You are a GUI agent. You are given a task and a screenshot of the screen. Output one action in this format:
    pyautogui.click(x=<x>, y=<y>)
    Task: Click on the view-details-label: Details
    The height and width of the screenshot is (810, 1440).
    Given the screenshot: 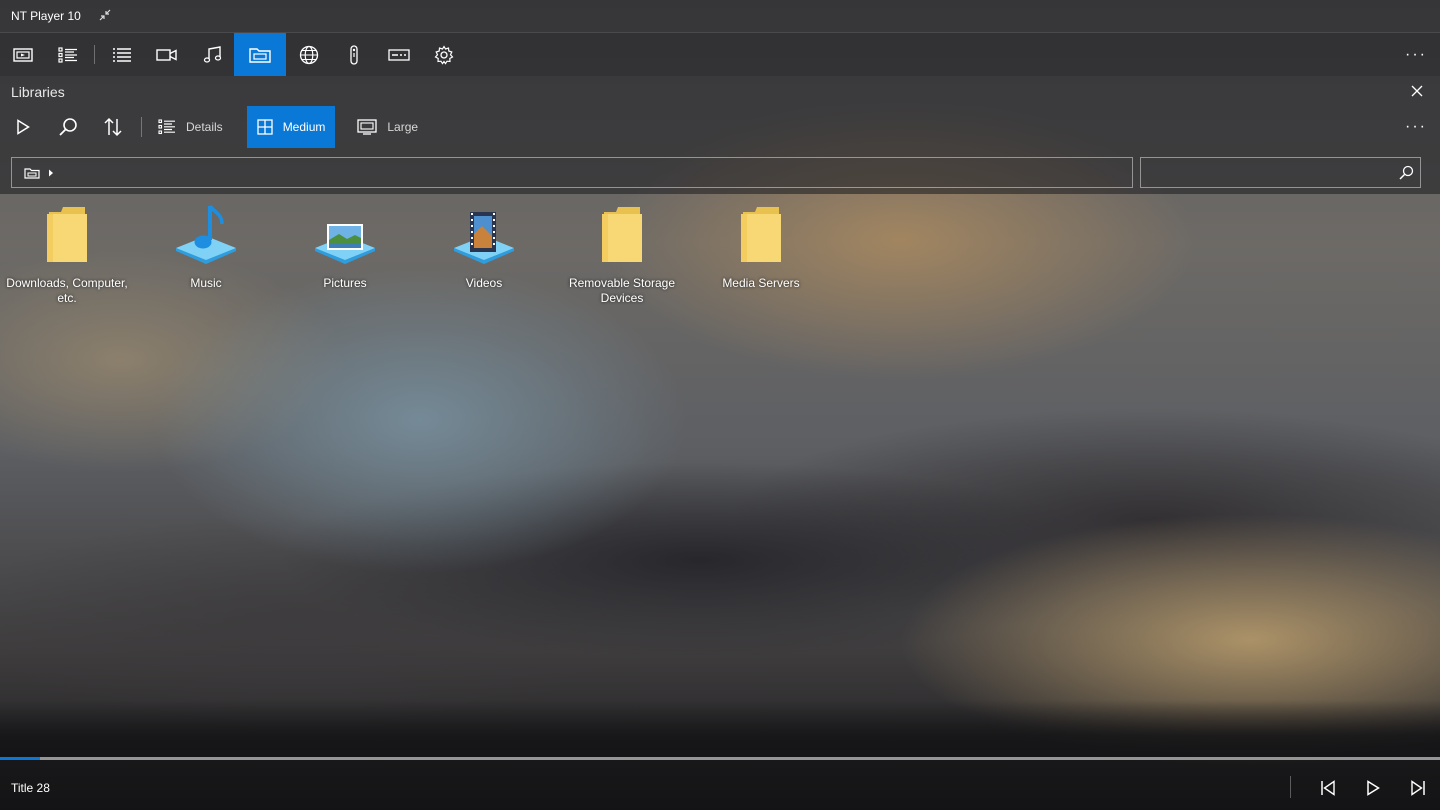 What is the action you would take?
    pyautogui.click(x=204, y=127)
    